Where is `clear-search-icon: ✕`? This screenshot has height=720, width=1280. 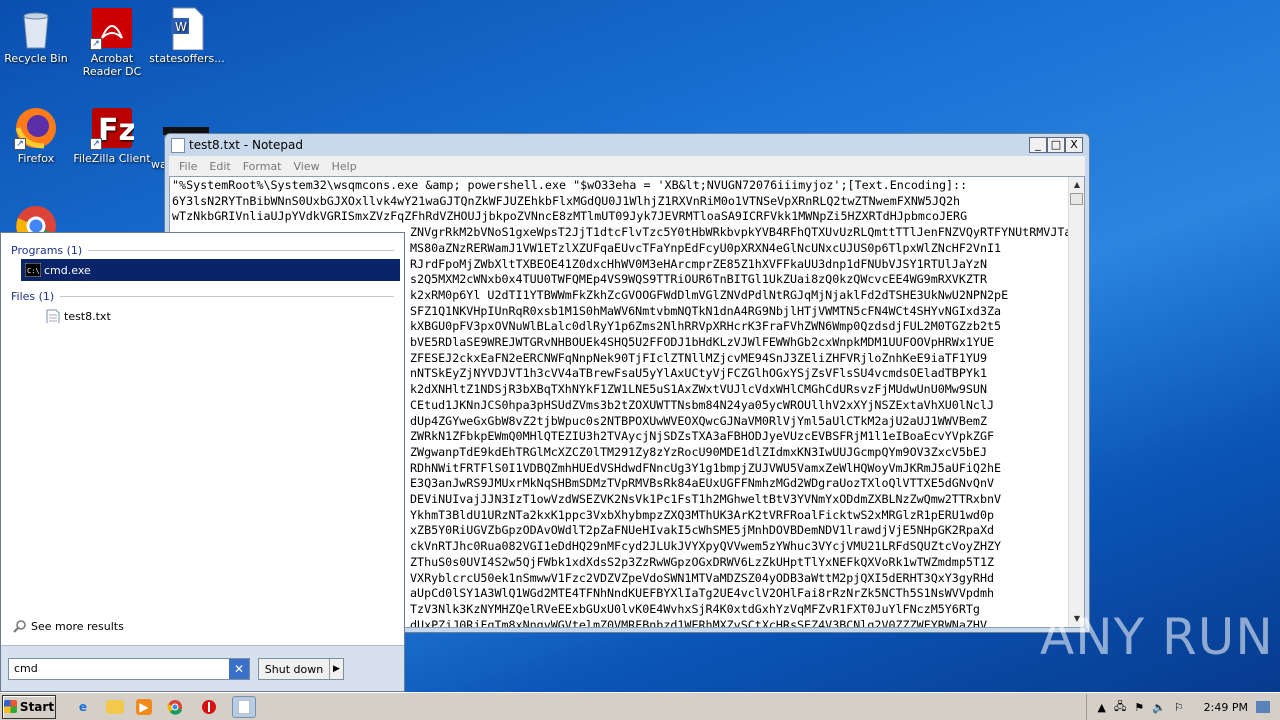
clear-search-icon: ✕ is located at coordinates (239, 669).